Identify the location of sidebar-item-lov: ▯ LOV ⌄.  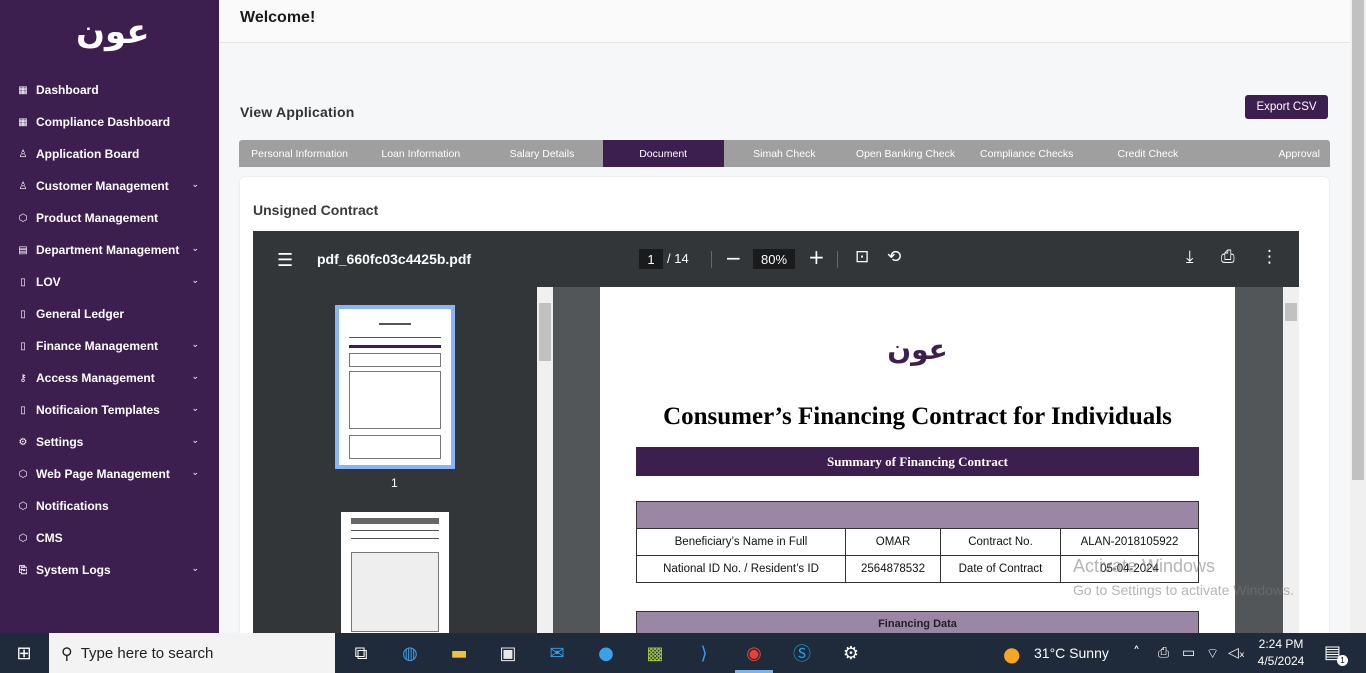
(109, 282).